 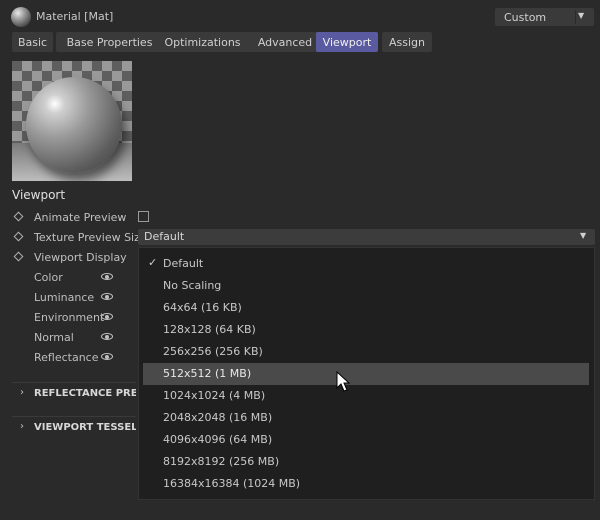 I want to click on dropdown-option: 2048x2048 (16 MB), so click(x=366, y=418).